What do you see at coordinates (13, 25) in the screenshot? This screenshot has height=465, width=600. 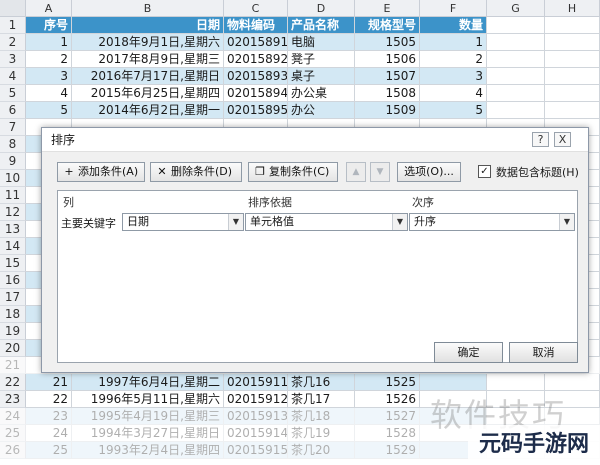 I see `row-number: 1` at bounding box center [13, 25].